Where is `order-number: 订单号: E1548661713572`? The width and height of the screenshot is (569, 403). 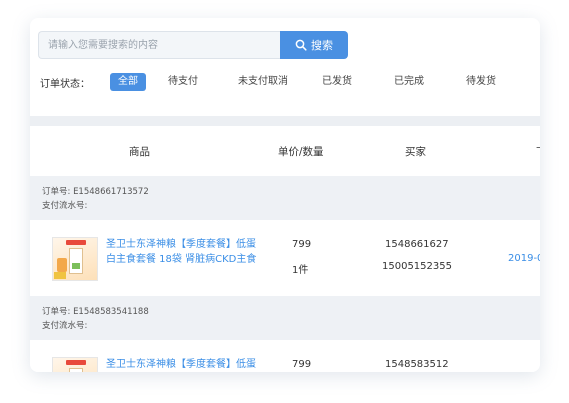 order-number: 订单号: E1548661713572 is located at coordinates (95, 192).